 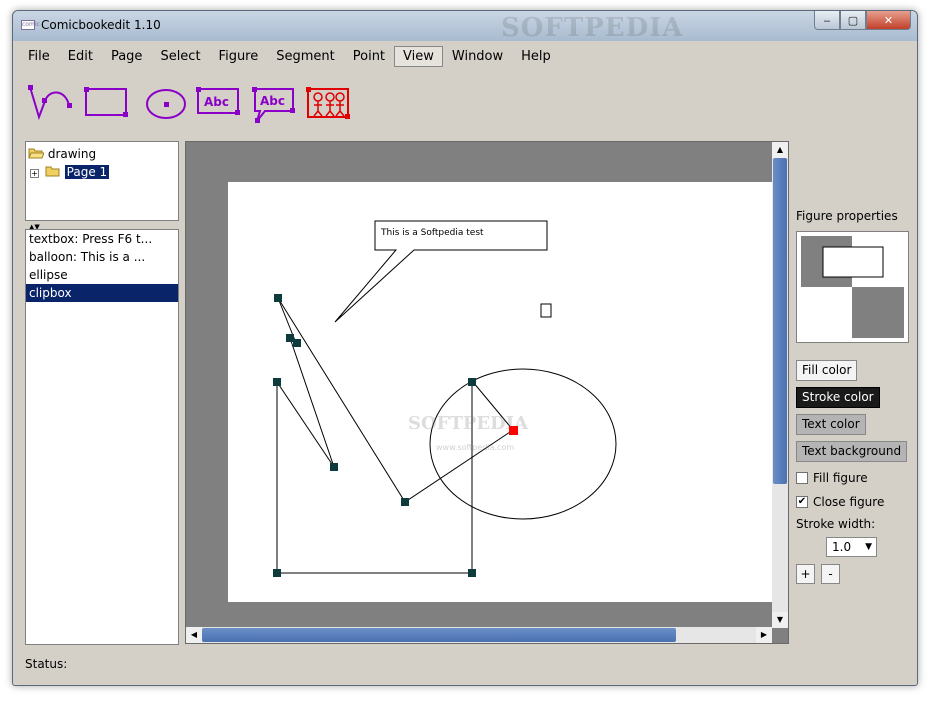 What do you see at coordinates (780, 321) in the screenshot?
I see `vertical-scroll-thumb` at bounding box center [780, 321].